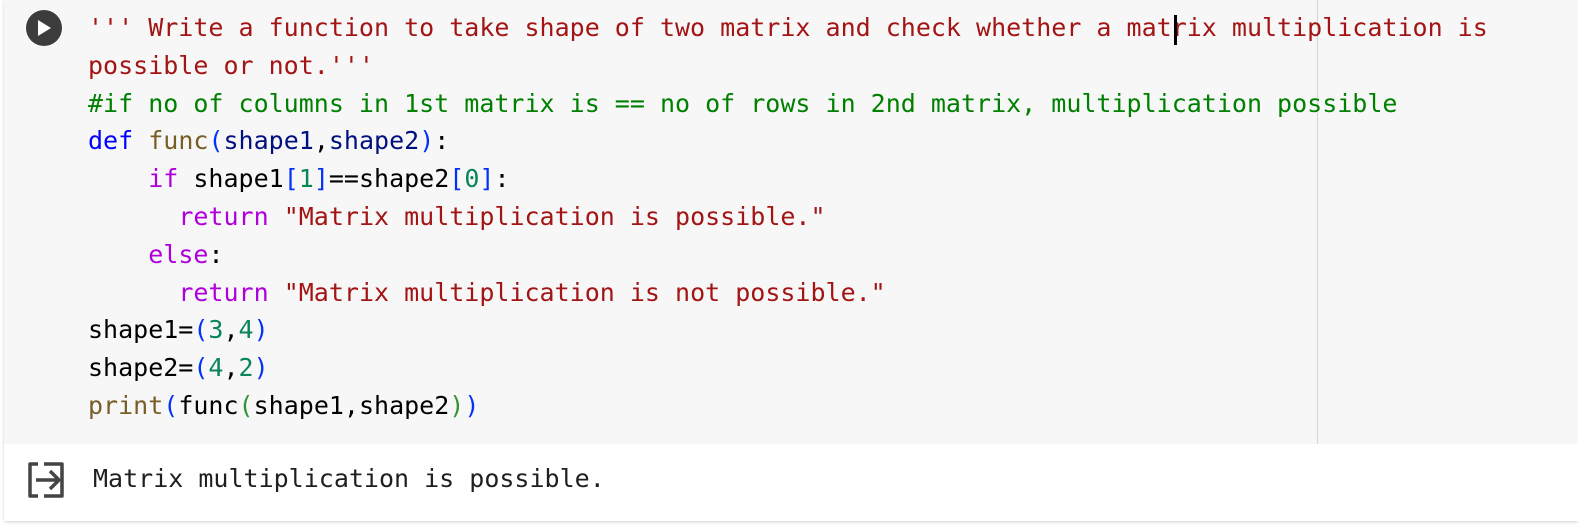 The width and height of the screenshot is (1578, 530). Describe the element at coordinates (46, 480) in the screenshot. I see `output-redirect-icon` at that location.